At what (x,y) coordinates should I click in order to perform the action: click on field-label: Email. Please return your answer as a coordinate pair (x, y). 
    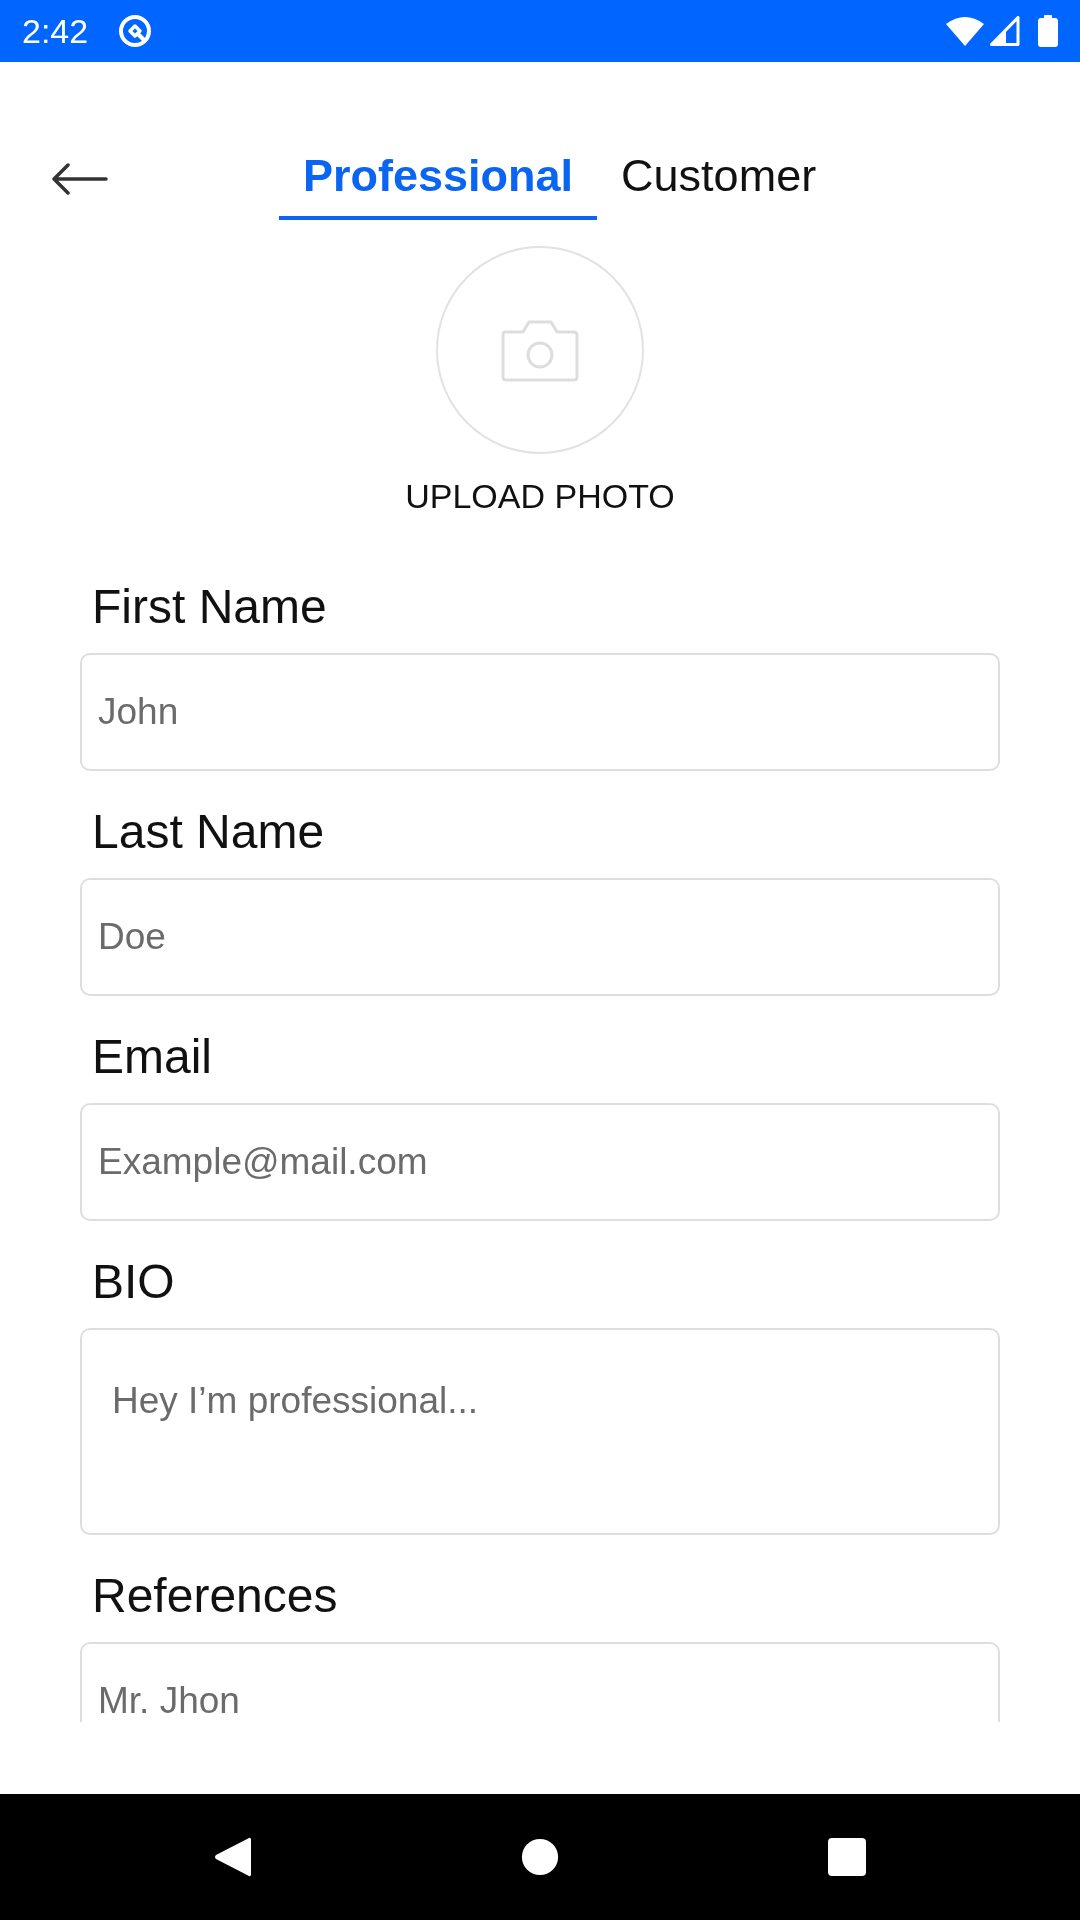
    Looking at the image, I should click on (152, 1057).